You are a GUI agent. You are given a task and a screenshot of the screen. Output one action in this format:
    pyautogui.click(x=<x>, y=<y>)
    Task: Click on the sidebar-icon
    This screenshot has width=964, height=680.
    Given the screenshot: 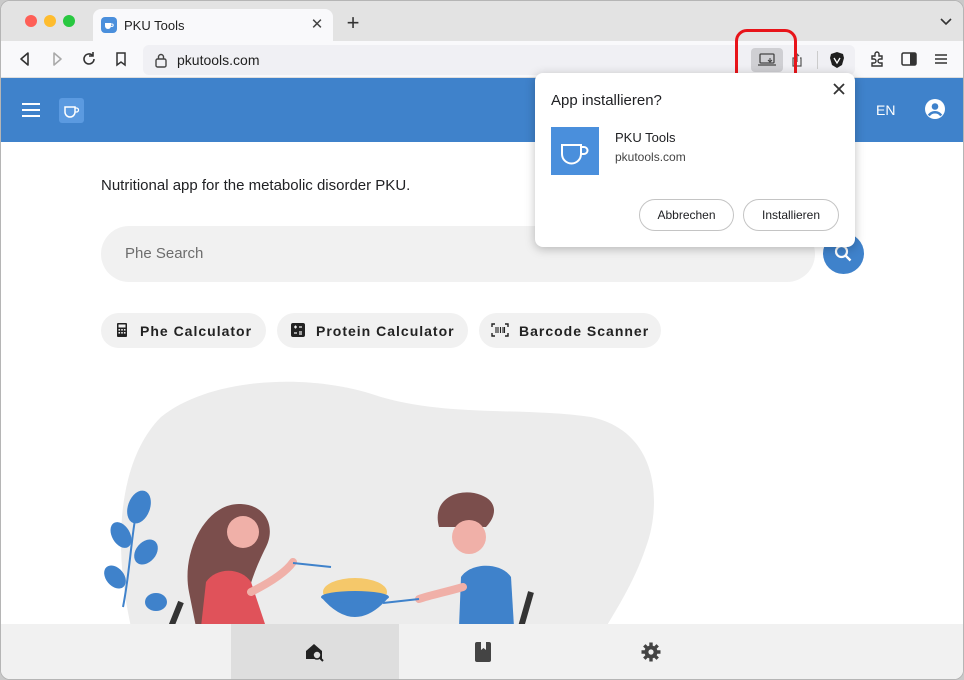 What is the action you would take?
    pyautogui.click(x=909, y=59)
    